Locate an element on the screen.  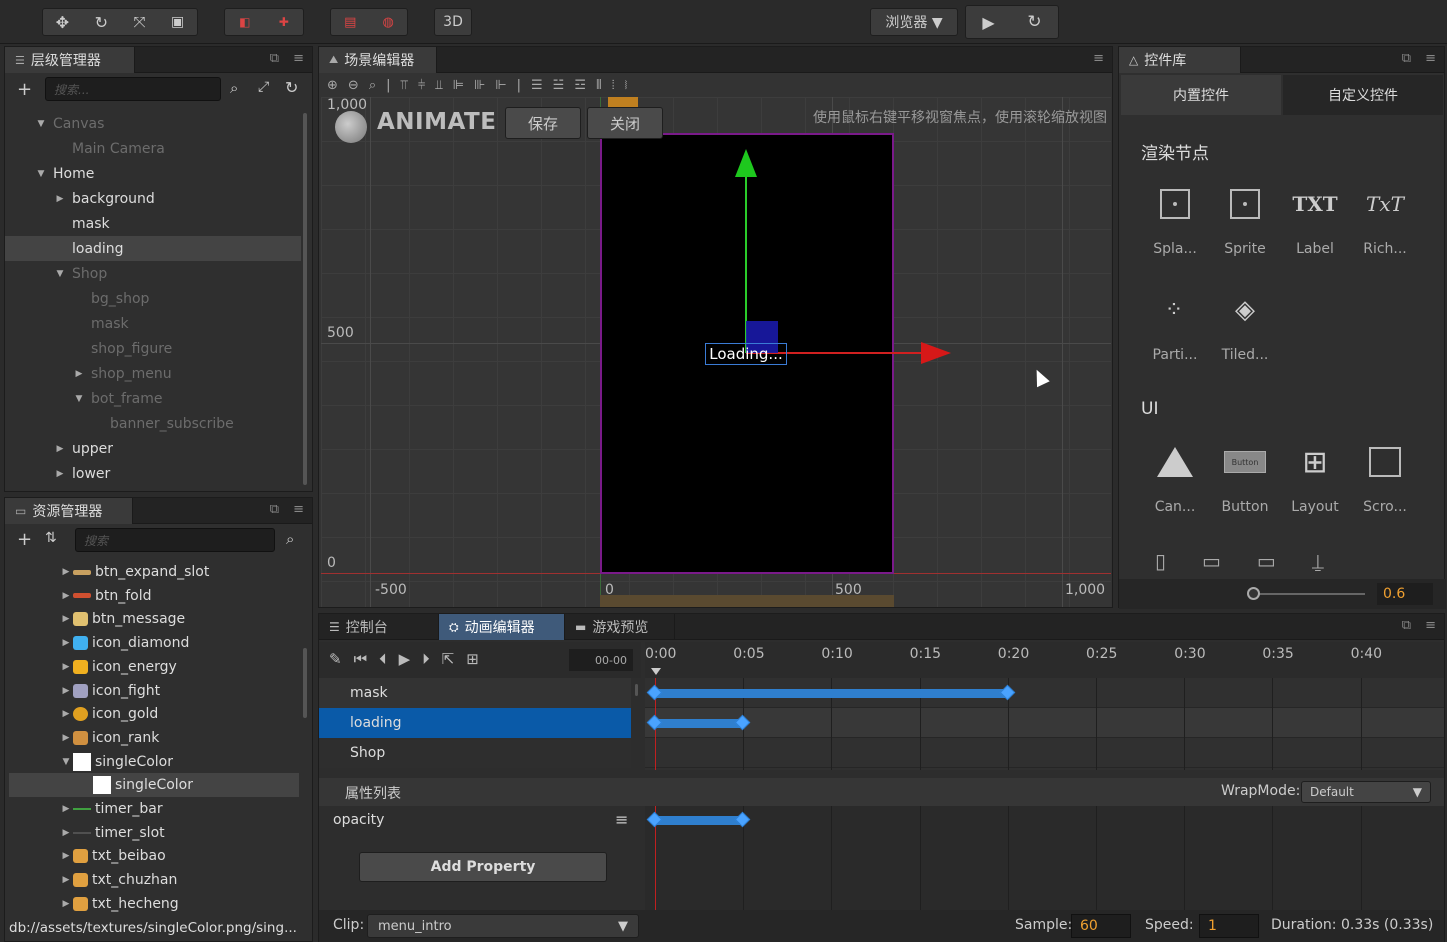
hierarchy-node: ▶ shop_menu is located at coordinates (153, 373).